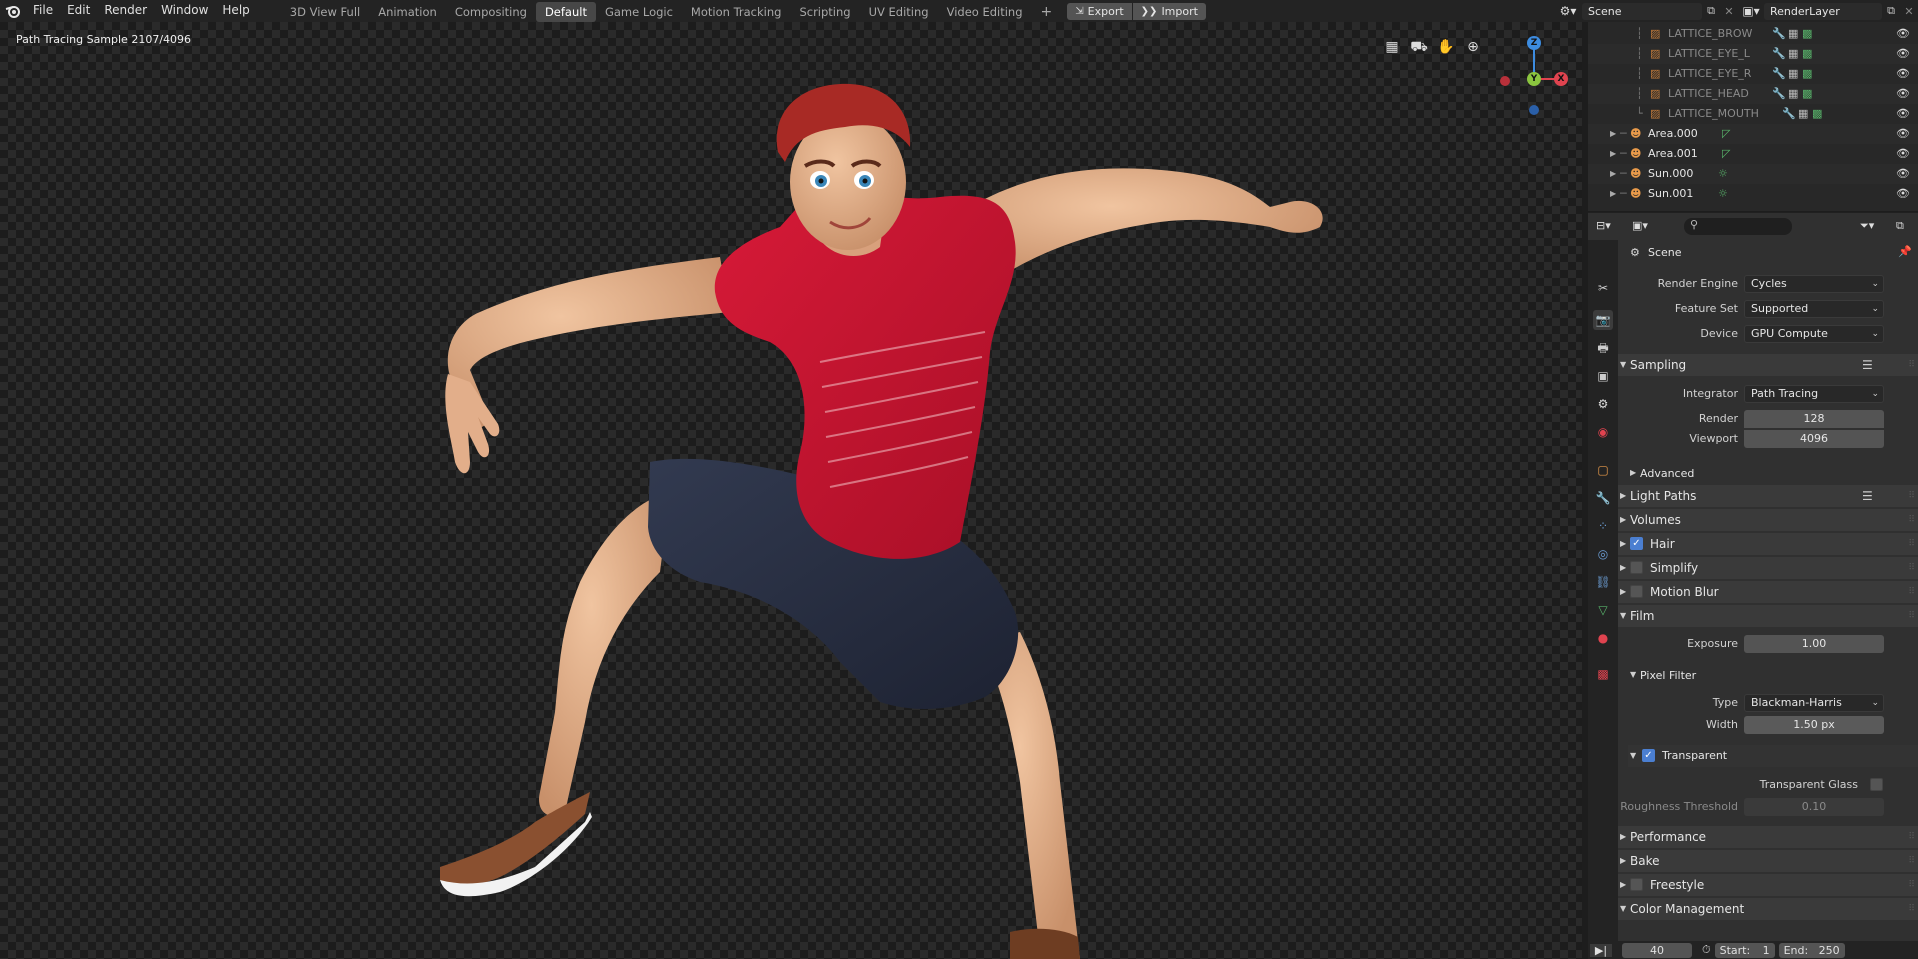 The height and width of the screenshot is (959, 1918). I want to click on render-engine-dropdown: Cycles ⌄, so click(1814, 284).